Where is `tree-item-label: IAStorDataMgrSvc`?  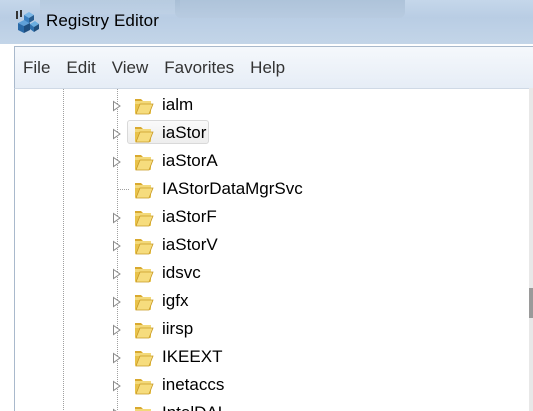
tree-item-label: IAStorDataMgrSvc is located at coordinates (232, 188).